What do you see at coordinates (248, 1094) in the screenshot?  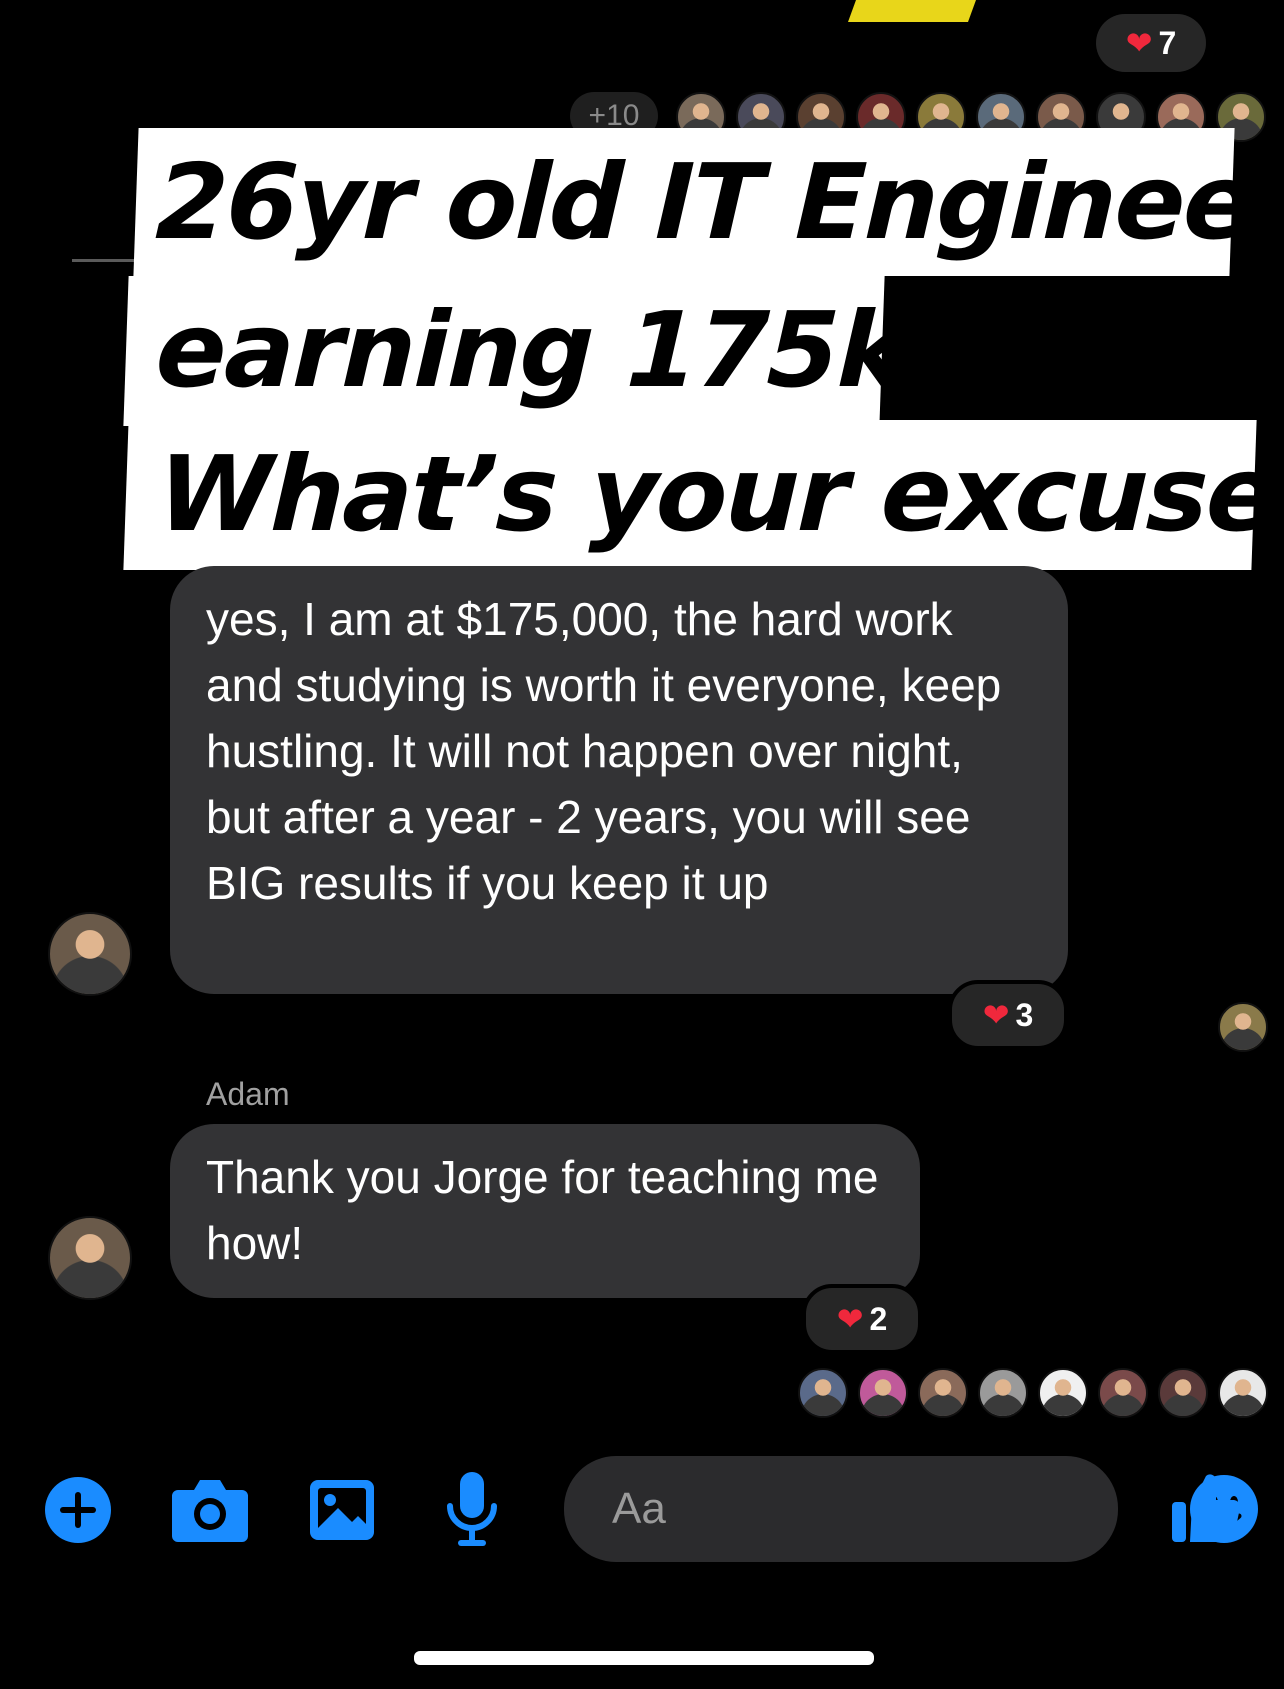 I see `sender-name: Adam` at bounding box center [248, 1094].